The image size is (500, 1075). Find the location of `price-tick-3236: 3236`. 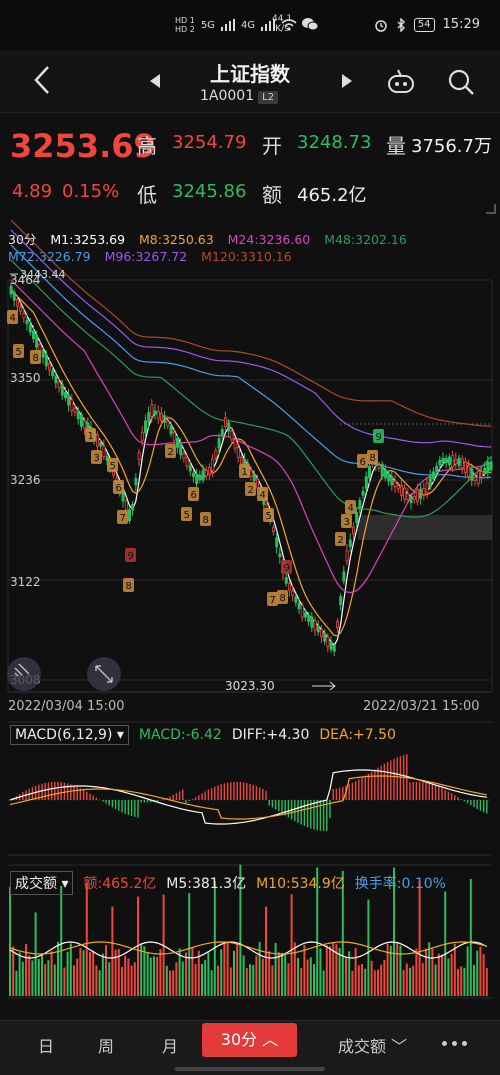

price-tick-3236: 3236 is located at coordinates (25, 480).